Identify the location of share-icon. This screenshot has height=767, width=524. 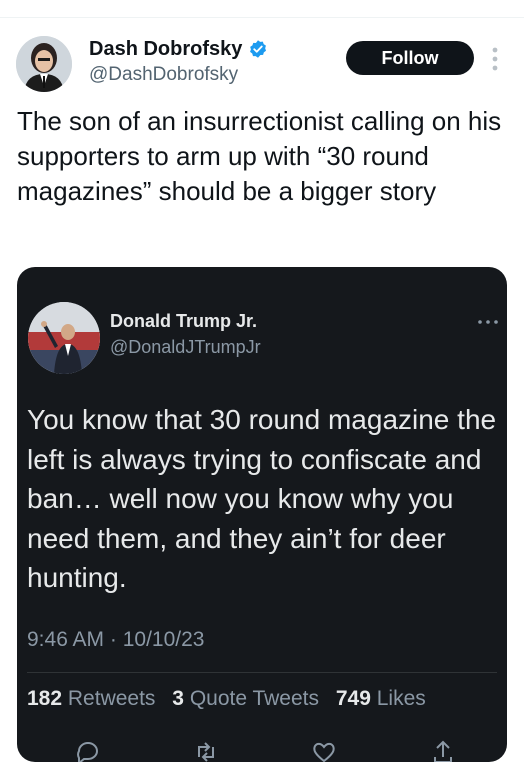
(443, 749).